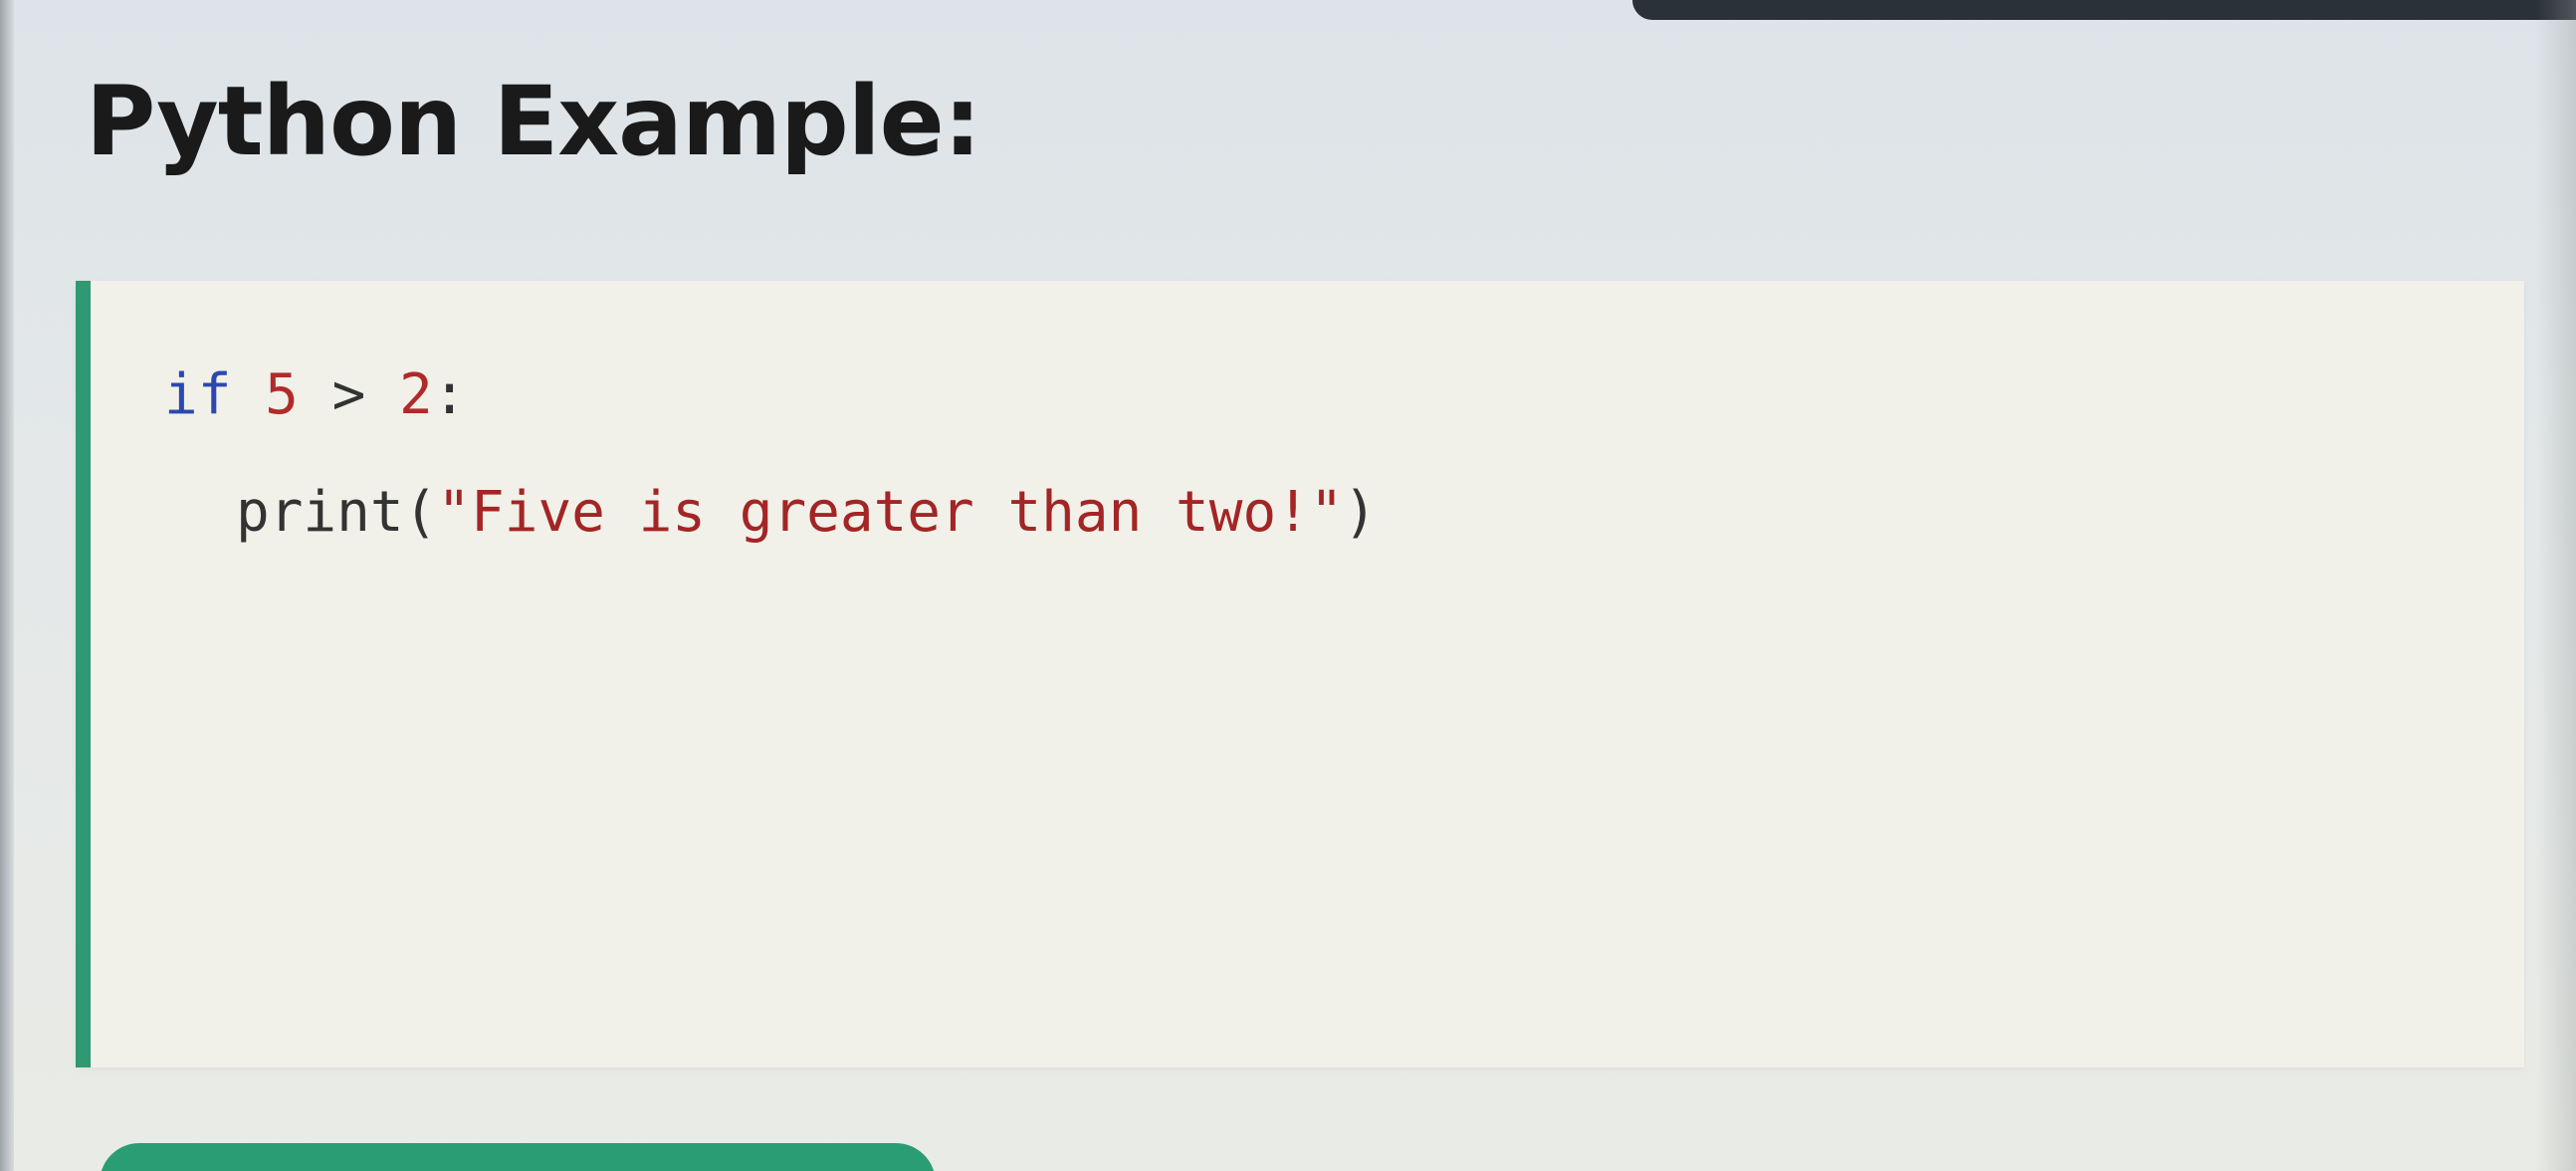 Image resolution: width=2576 pixels, height=1171 pixels. Describe the element at coordinates (198, 395) in the screenshot. I see `code-keyword-if: if` at that location.